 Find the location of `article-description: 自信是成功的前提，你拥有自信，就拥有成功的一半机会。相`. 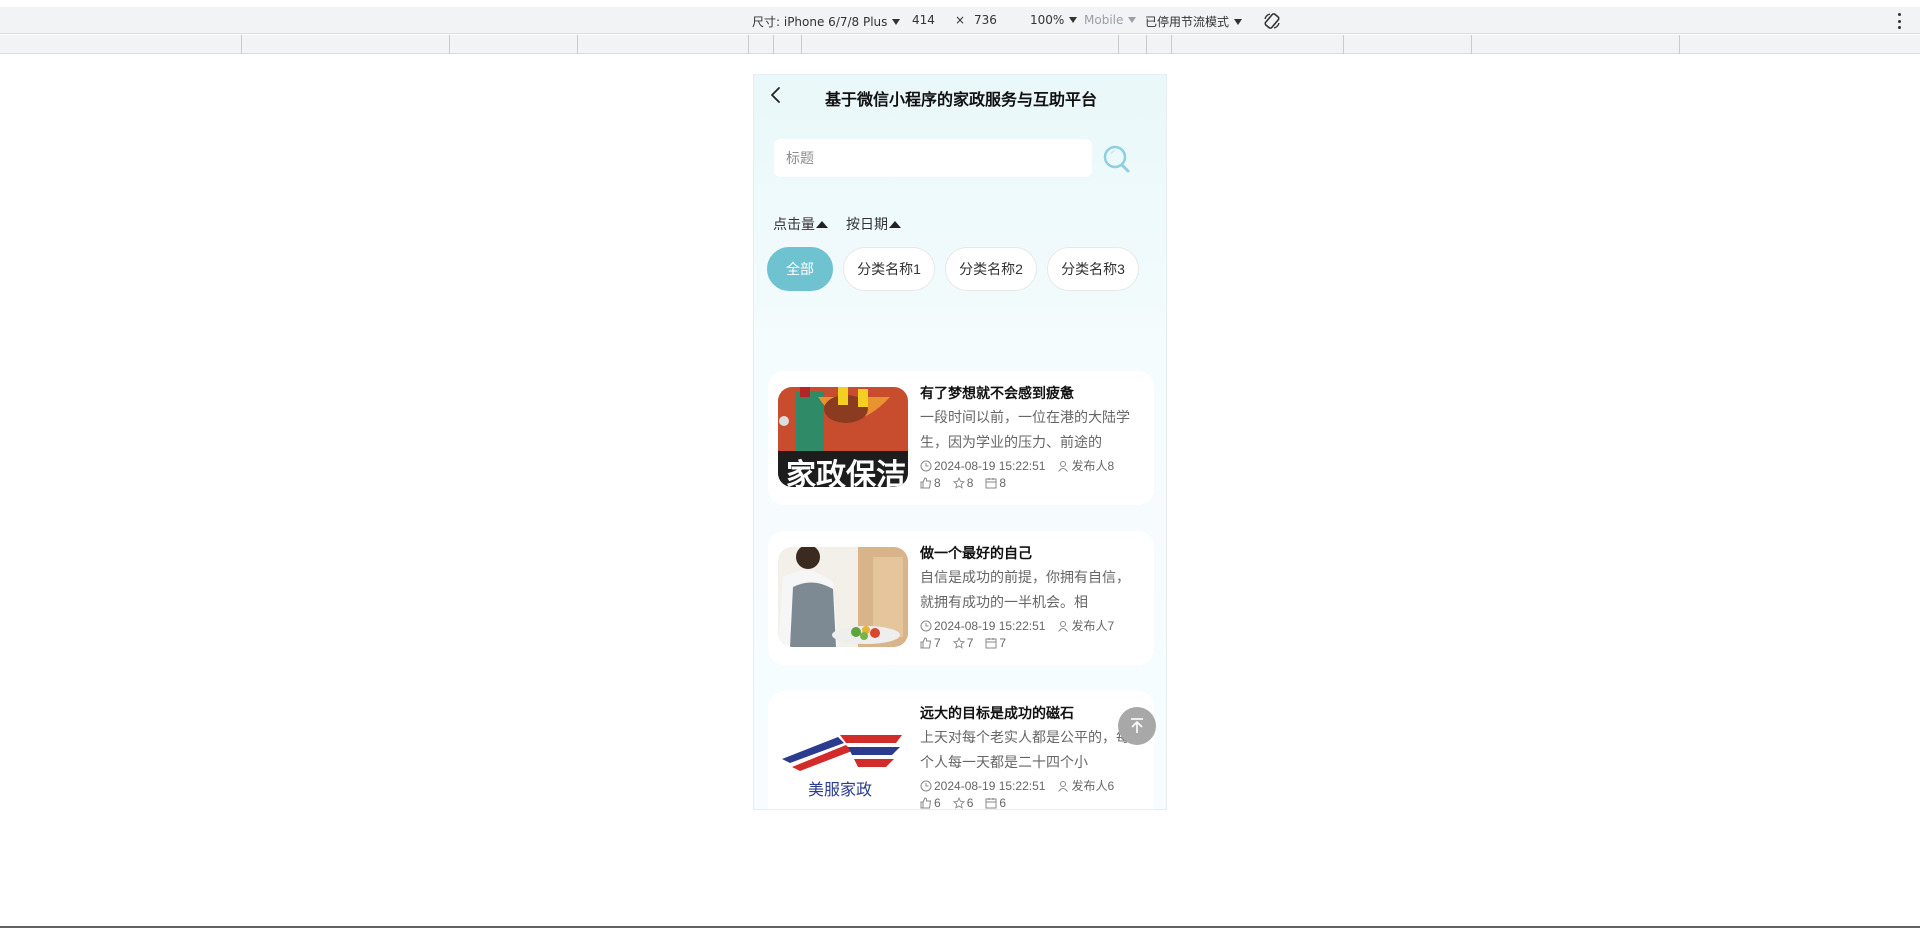

article-description: 自信是成功的前提，你拥有自信，就拥有成功的一半机会。相 is located at coordinates (1025, 589).